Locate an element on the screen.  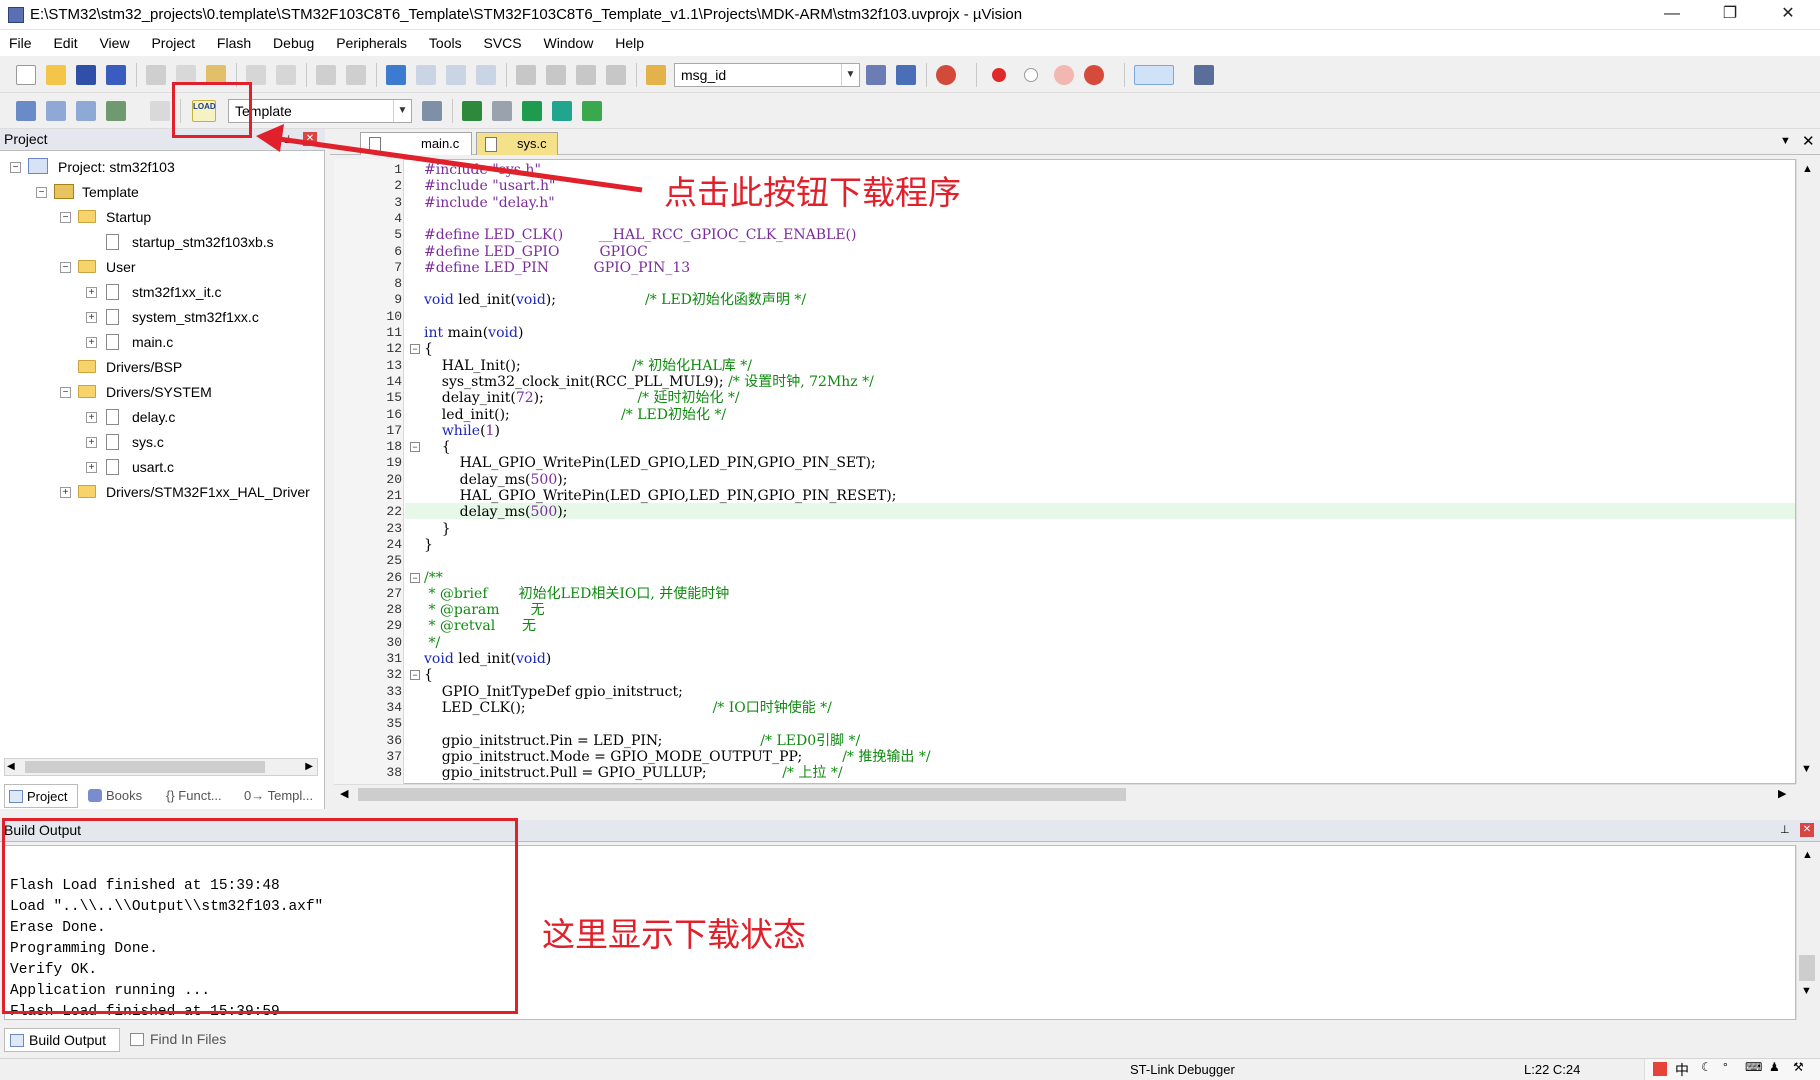
indent-icon is located at coordinates (526, 75).